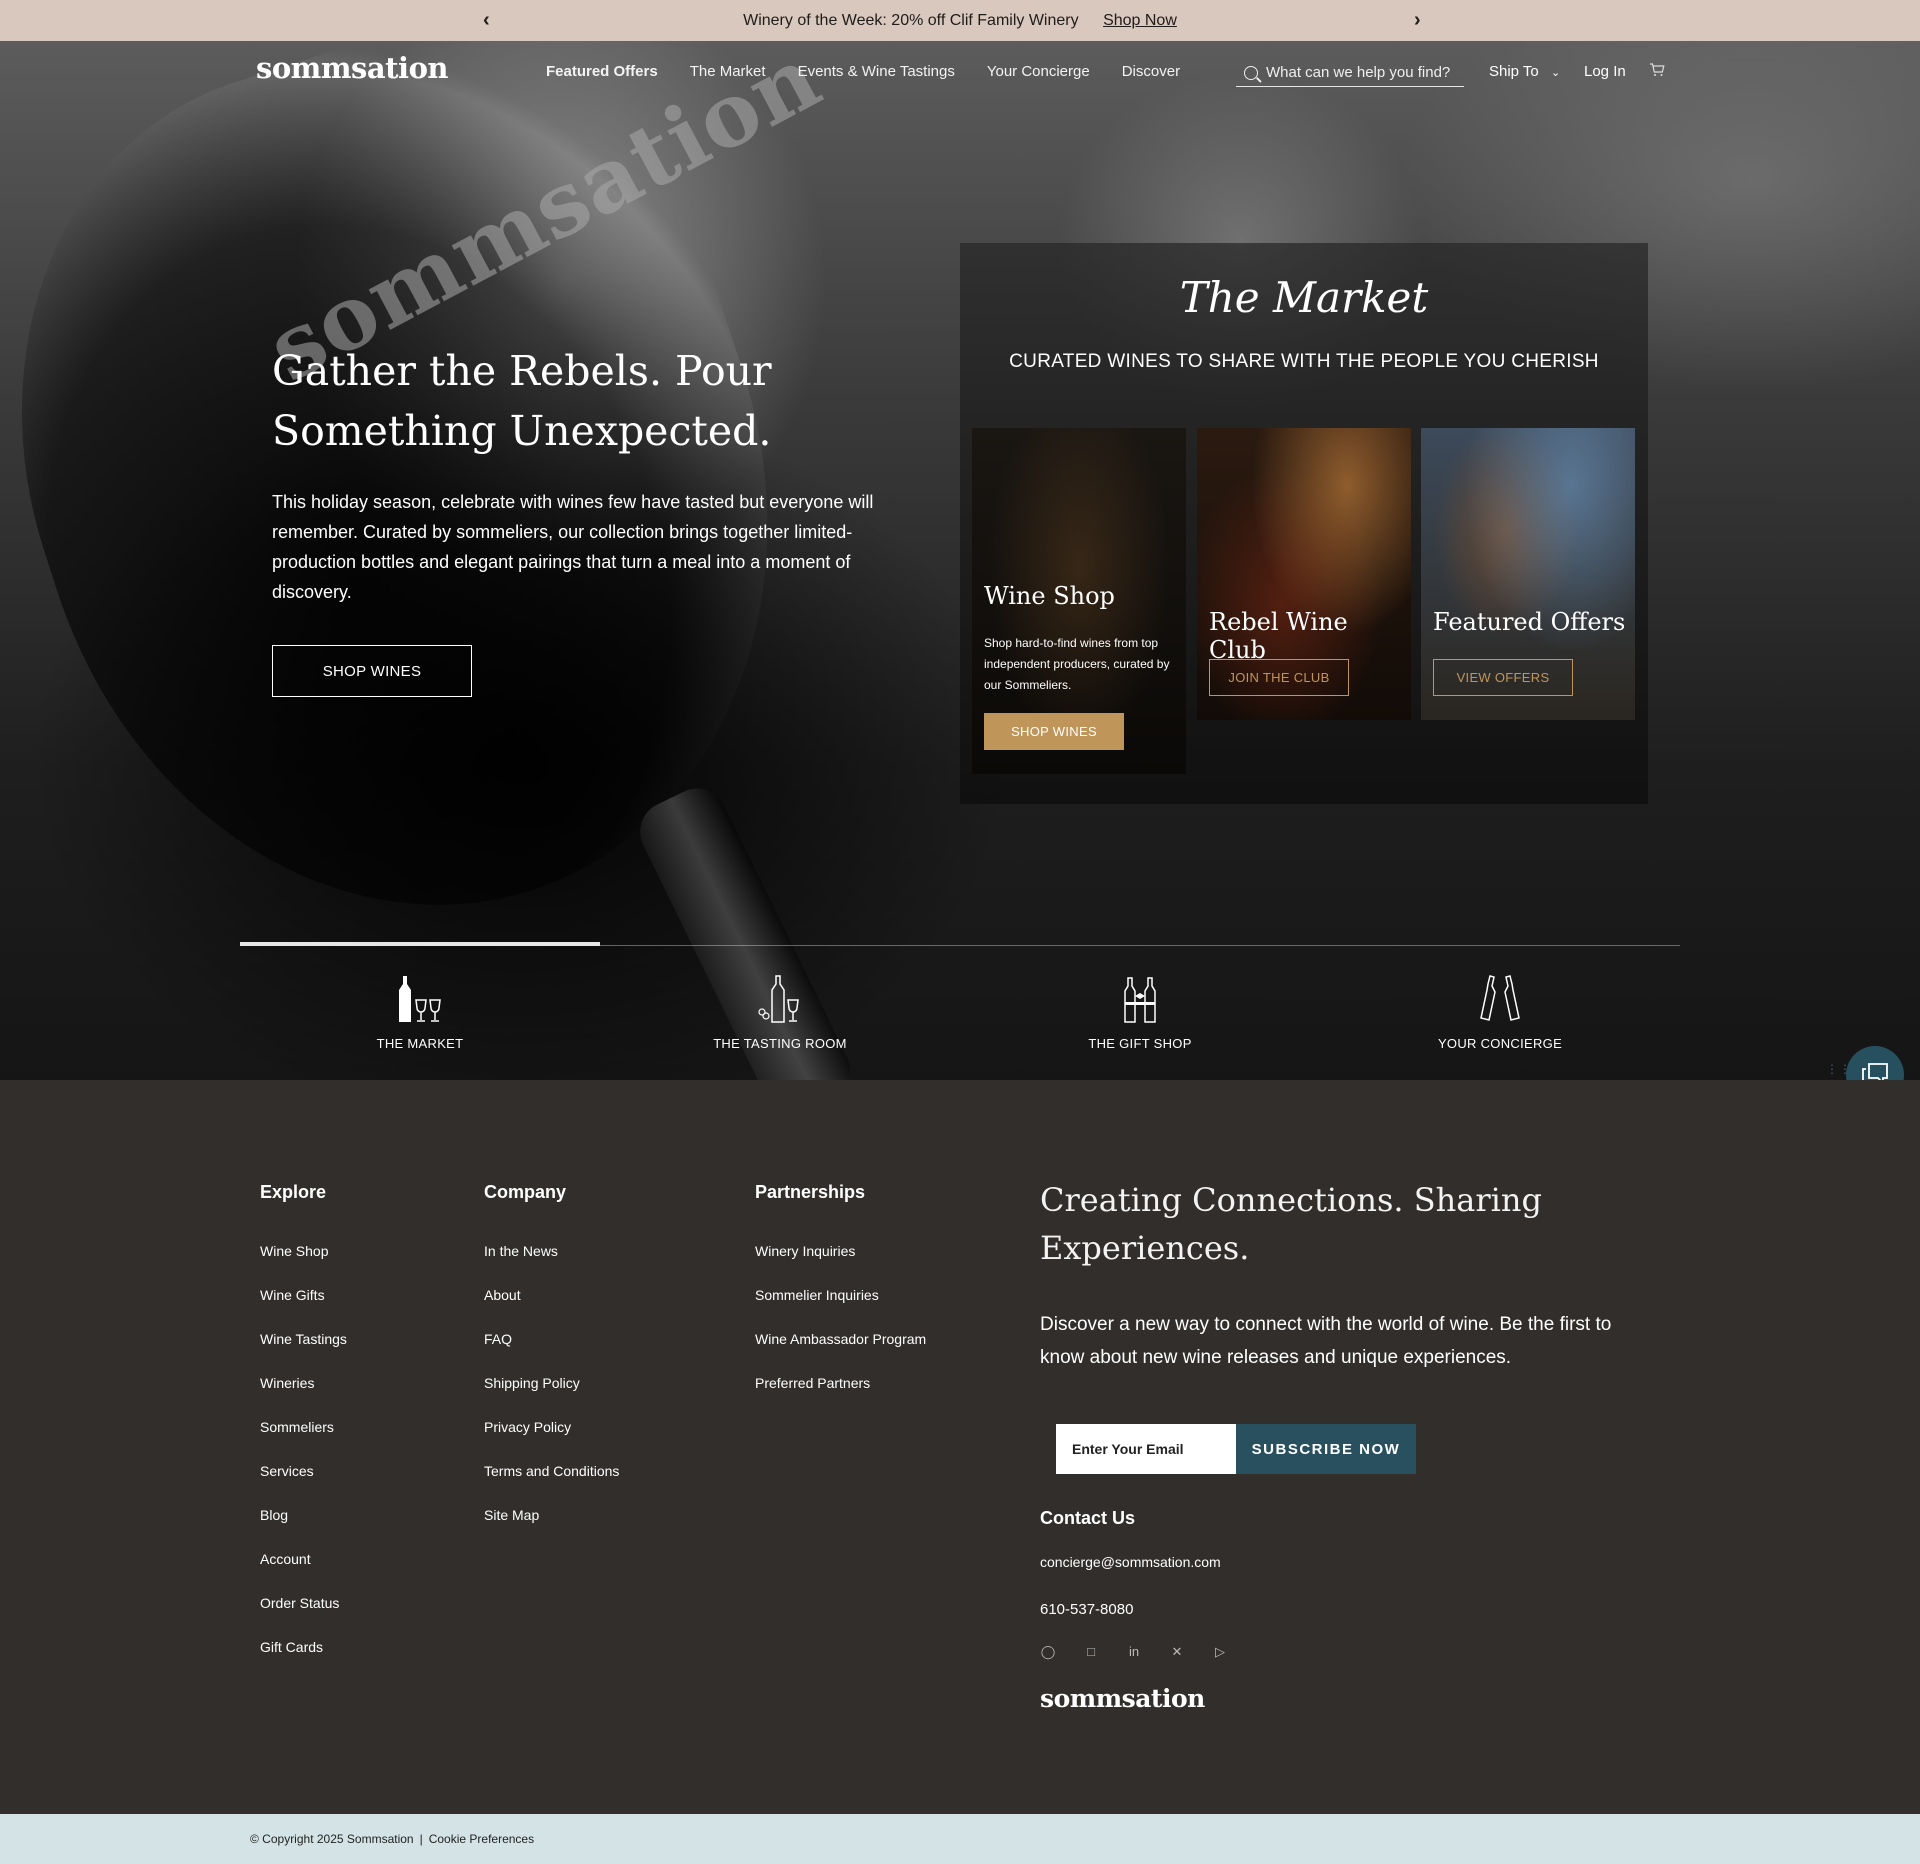 The image size is (1920, 1864). Describe the element at coordinates (1251, 72) in the screenshot. I see `search-icon` at that location.